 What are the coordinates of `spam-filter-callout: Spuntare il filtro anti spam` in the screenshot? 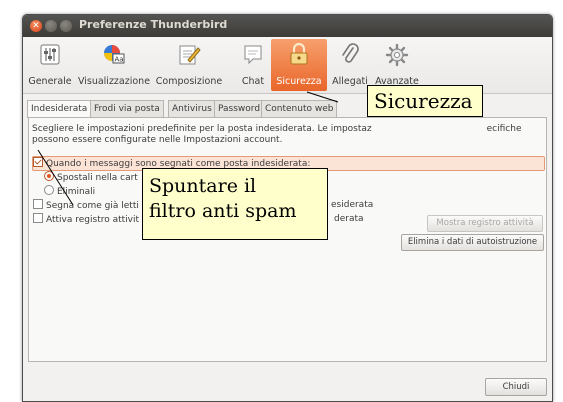 It's located at (235, 204).